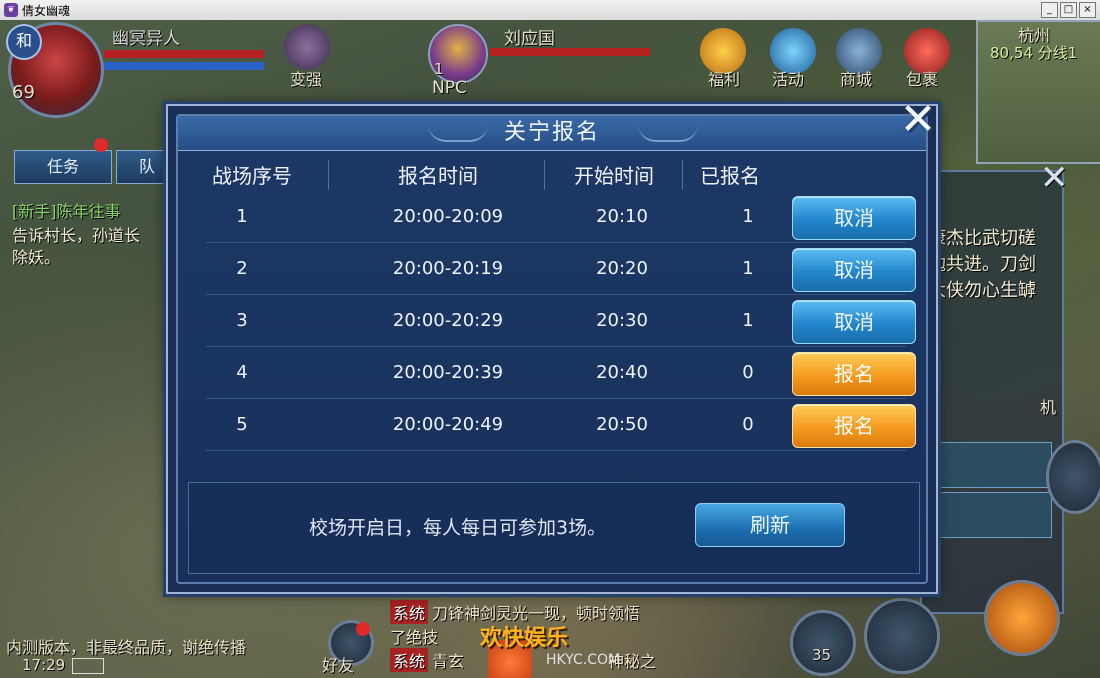  I want to click on chat-line-3: 系统 青玄, so click(427, 660).